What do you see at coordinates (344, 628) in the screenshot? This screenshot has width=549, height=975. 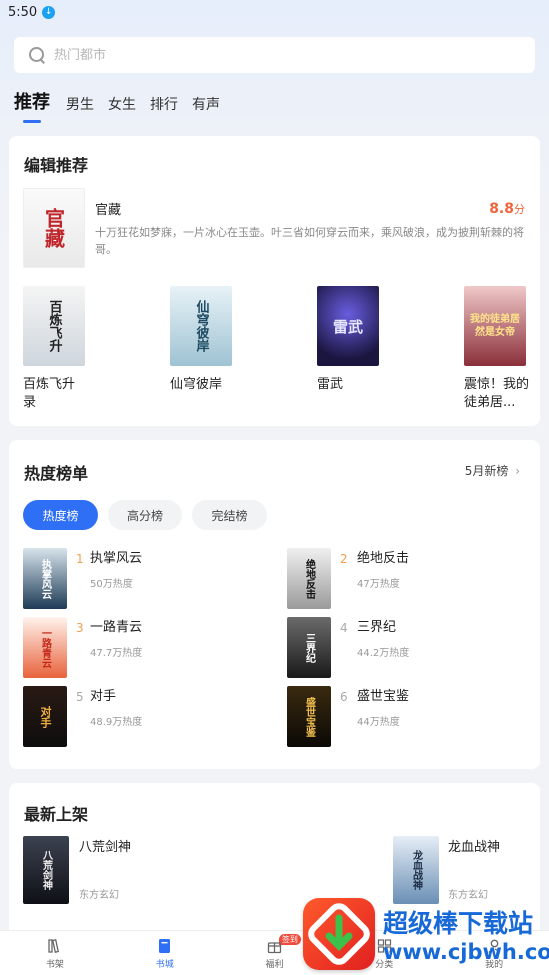 I see `rank-number: 4` at bounding box center [344, 628].